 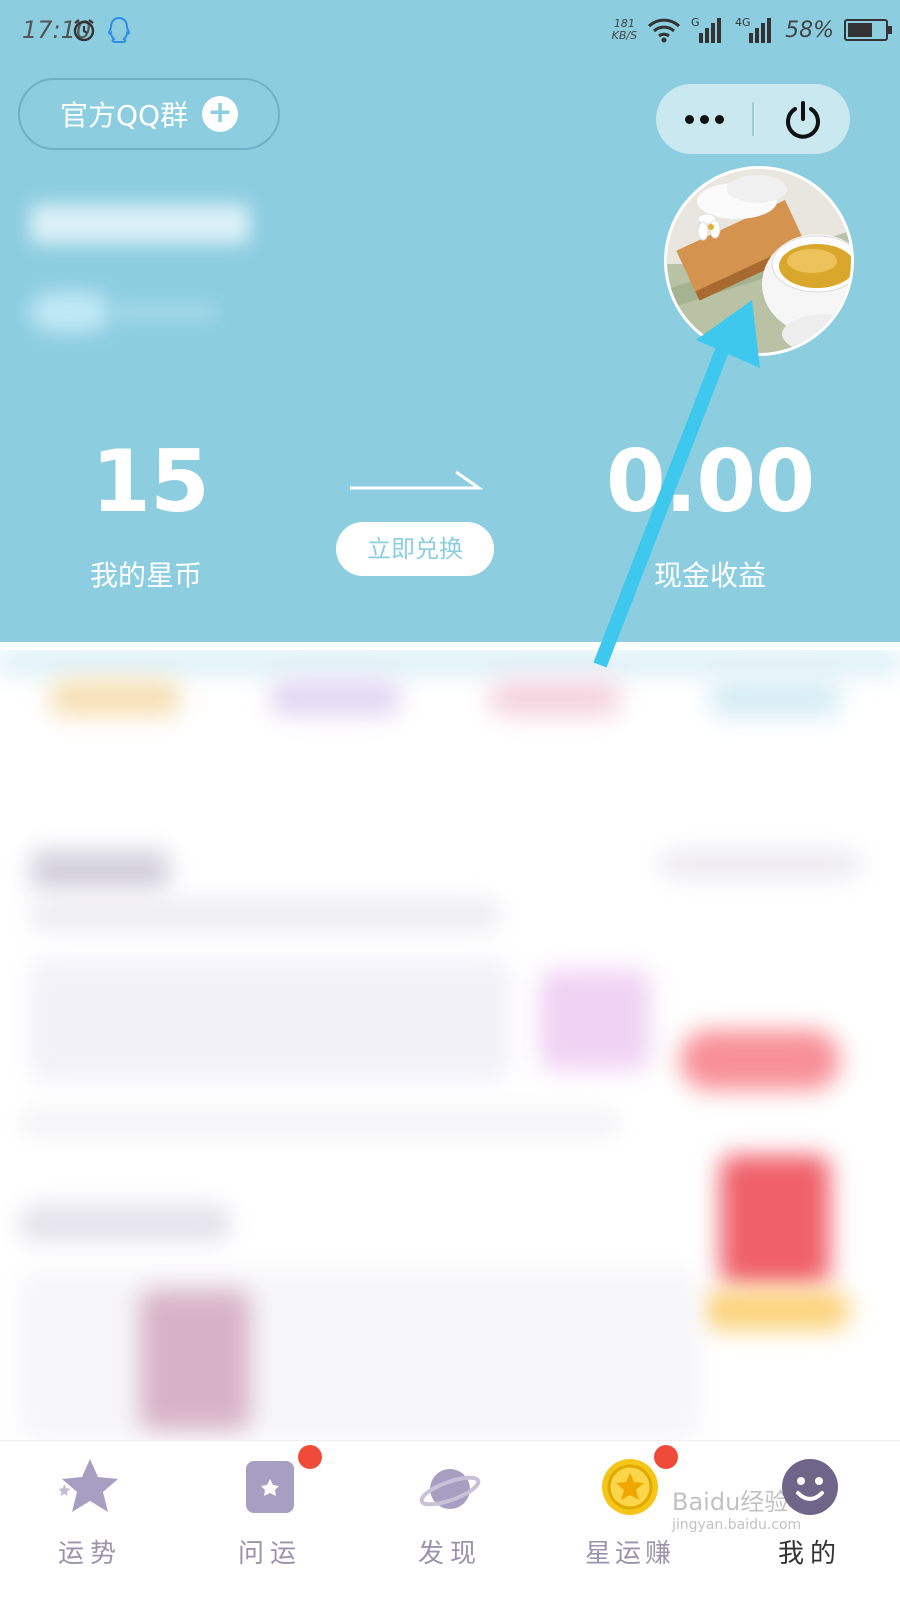 What do you see at coordinates (760, 864) in the screenshot?
I see `blurred-section-link` at bounding box center [760, 864].